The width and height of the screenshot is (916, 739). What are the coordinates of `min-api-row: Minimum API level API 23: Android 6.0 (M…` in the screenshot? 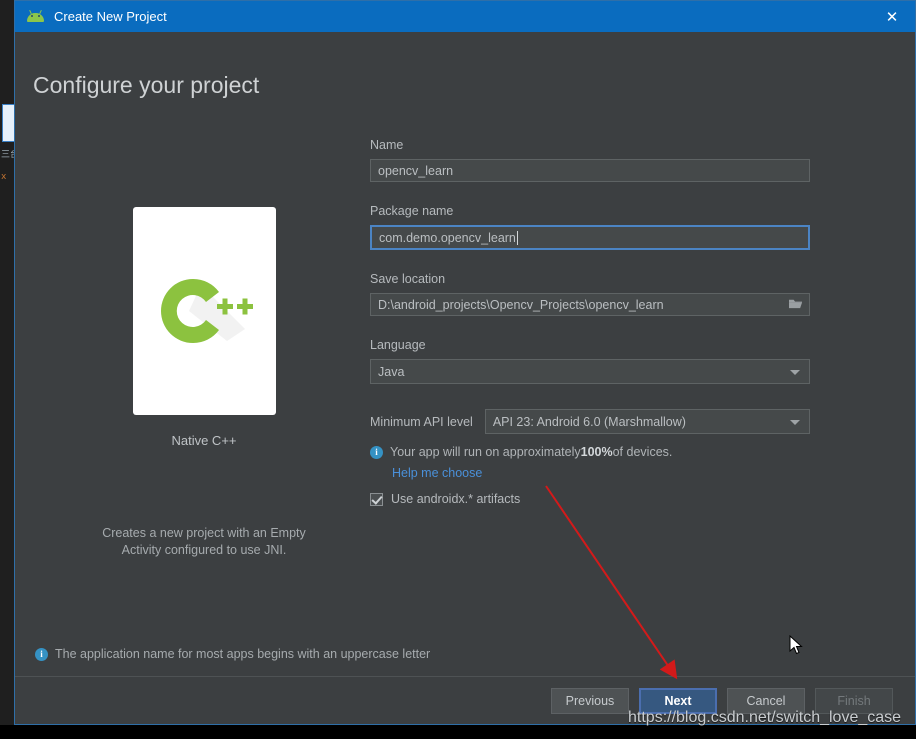 It's located at (590, 421).